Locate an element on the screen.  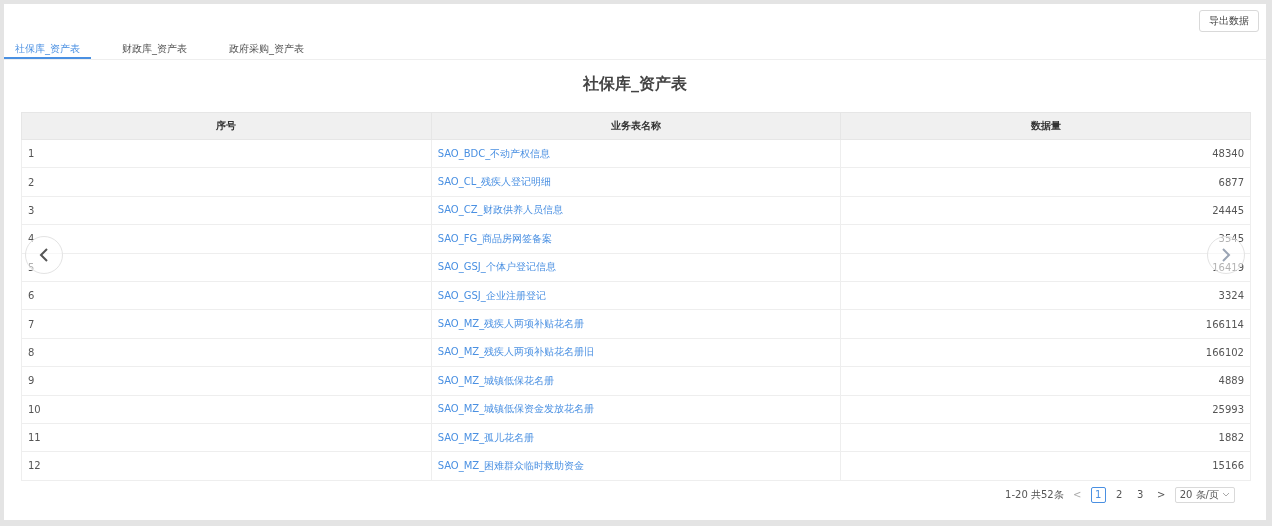
table-link: SAO_GSJ_企业注册登记 is located at coordinates (491, 295).